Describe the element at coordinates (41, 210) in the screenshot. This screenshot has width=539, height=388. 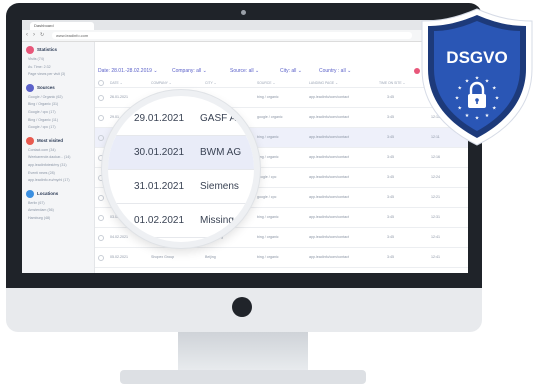
I see `sidebar-item: Amsterdam (56)` at that location.